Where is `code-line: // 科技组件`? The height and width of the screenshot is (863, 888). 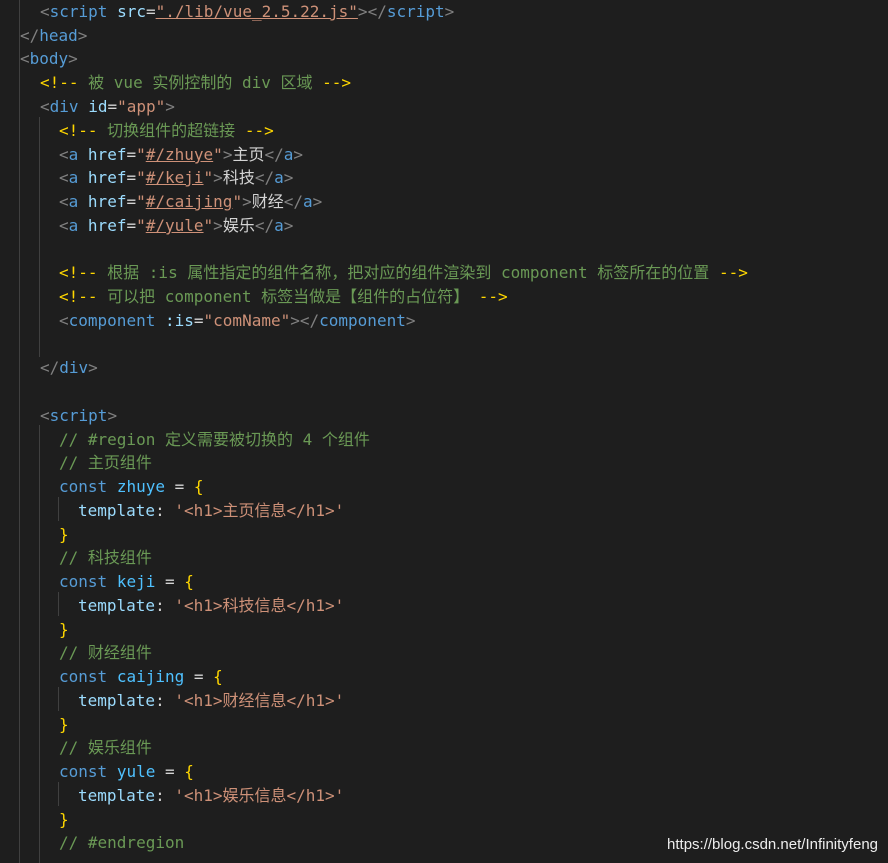 code-line: // 科技组件 is located at coordinates (105, 558).